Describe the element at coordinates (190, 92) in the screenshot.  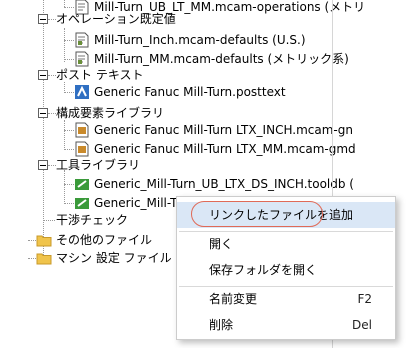
I see `tree-item-label: Generic Fanuc Mill-Turn.posttext` at that location.